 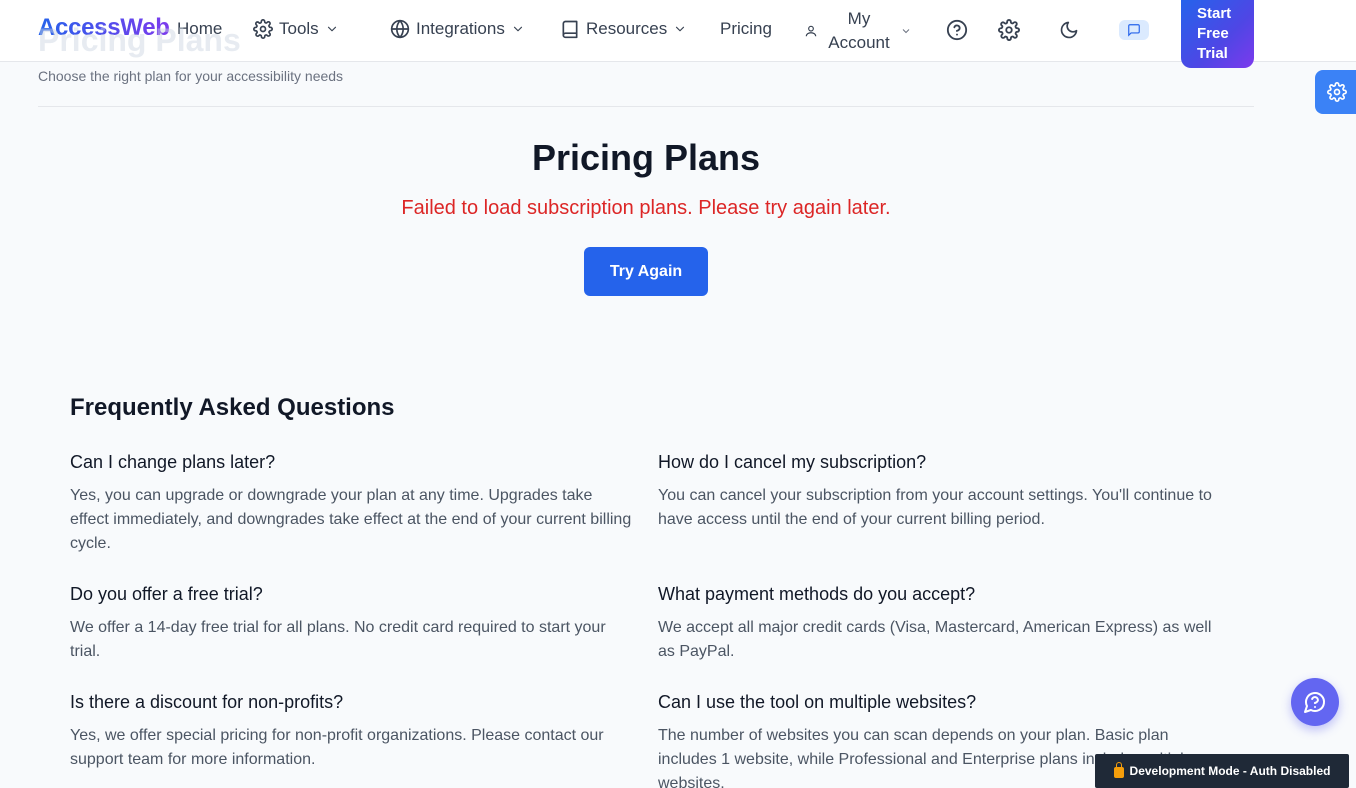 What do you see at coordinates (811, 31) in the screenshot?
I see `user-icon` at bounding box center [811, 31].